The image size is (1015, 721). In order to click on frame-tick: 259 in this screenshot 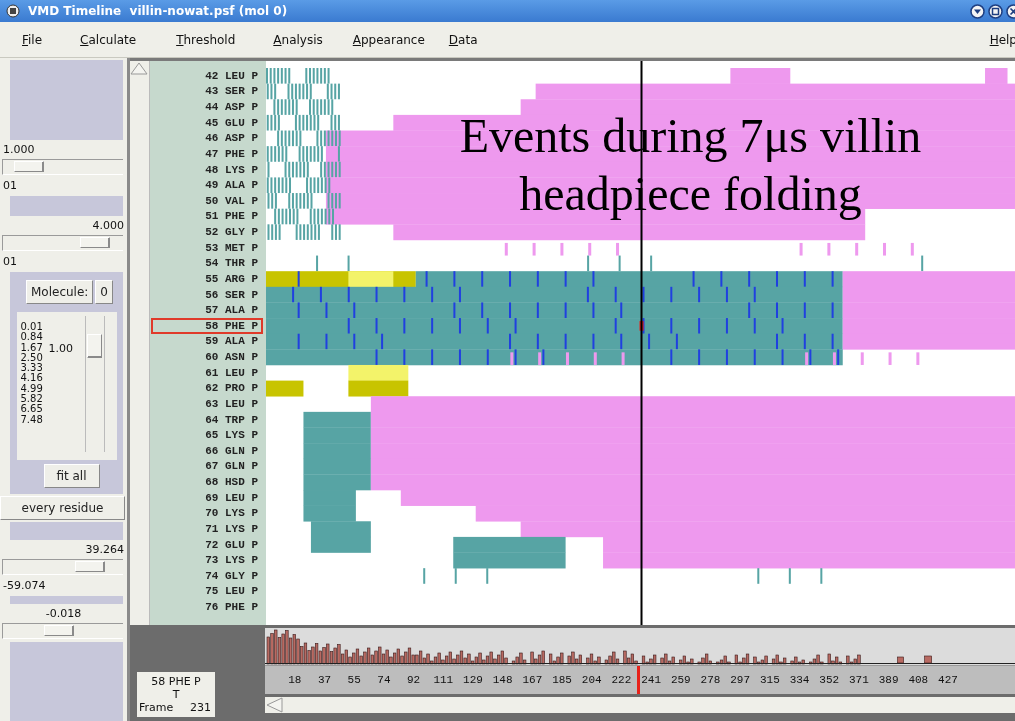, I will do `click(680, 680)`.